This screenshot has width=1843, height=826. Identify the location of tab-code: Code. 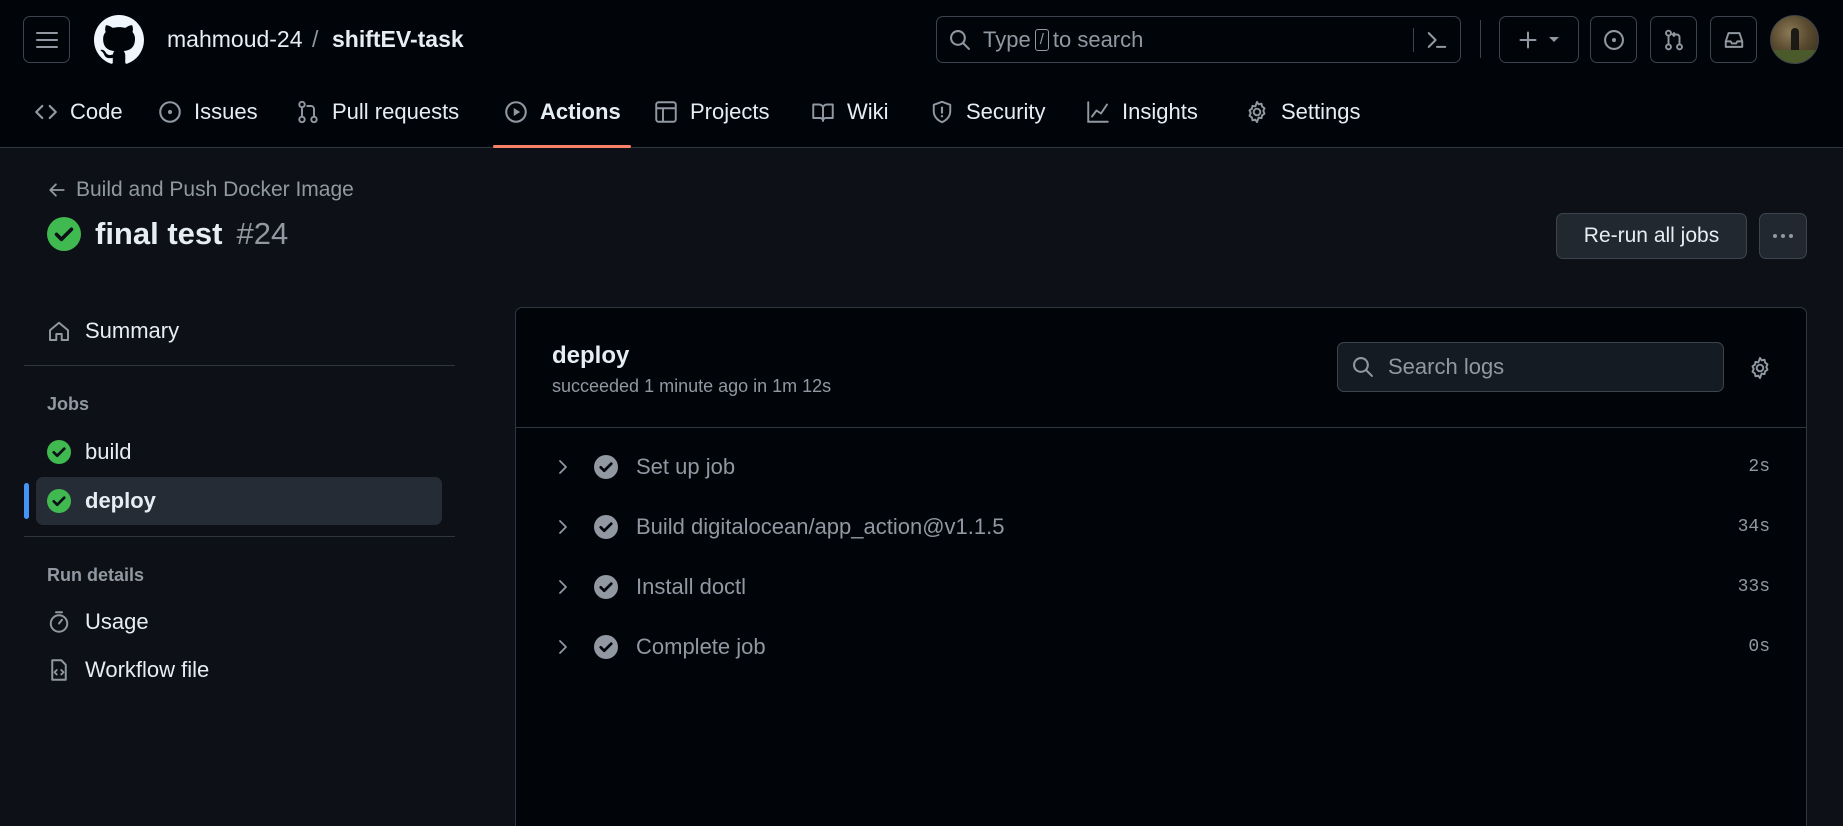
(78, 112).